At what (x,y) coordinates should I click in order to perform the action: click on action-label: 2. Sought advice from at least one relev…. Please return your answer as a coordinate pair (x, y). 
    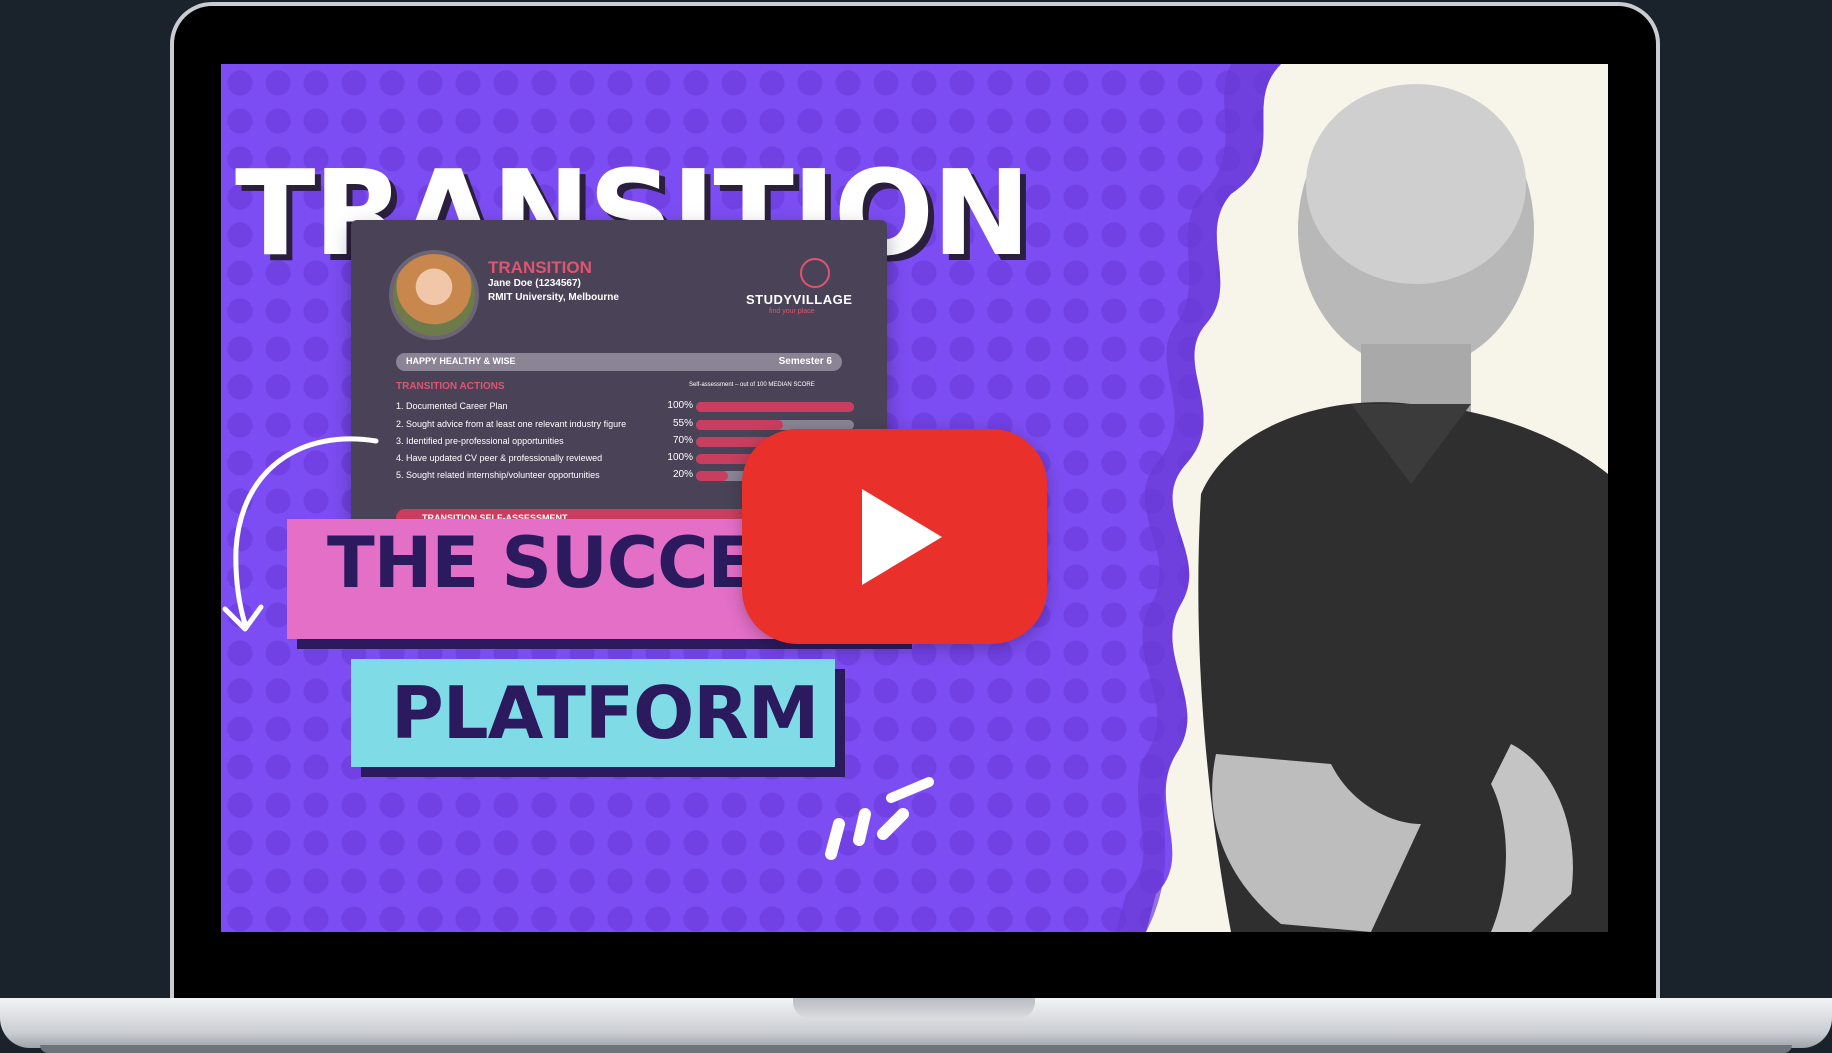
    Looking at the image, I should click on (511, 424).